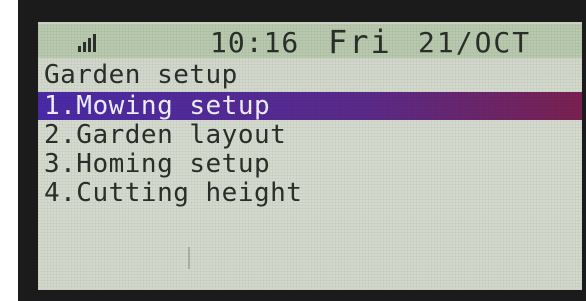  What do you see at coordinates (310, 106) in the screenshot?
I see `menu-item-mowing-setup: 1.Mowing setup` at bounding box center [310, 106].